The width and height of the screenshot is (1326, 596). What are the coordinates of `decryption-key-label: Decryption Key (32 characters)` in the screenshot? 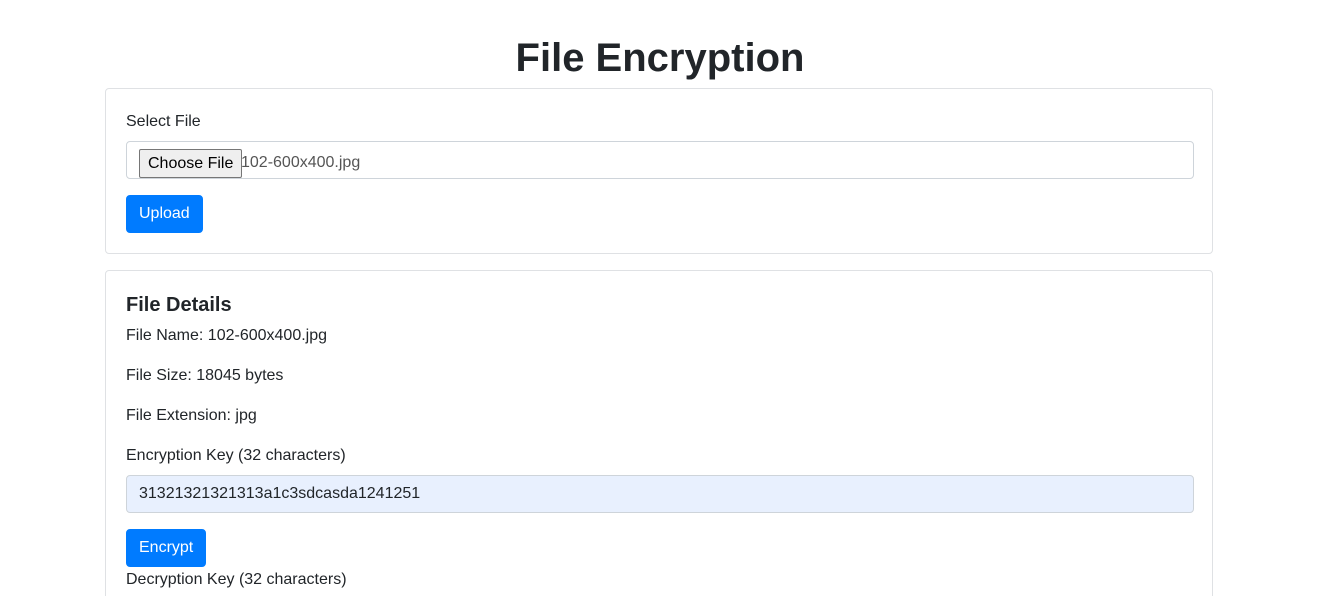 It's located at (236, 579).